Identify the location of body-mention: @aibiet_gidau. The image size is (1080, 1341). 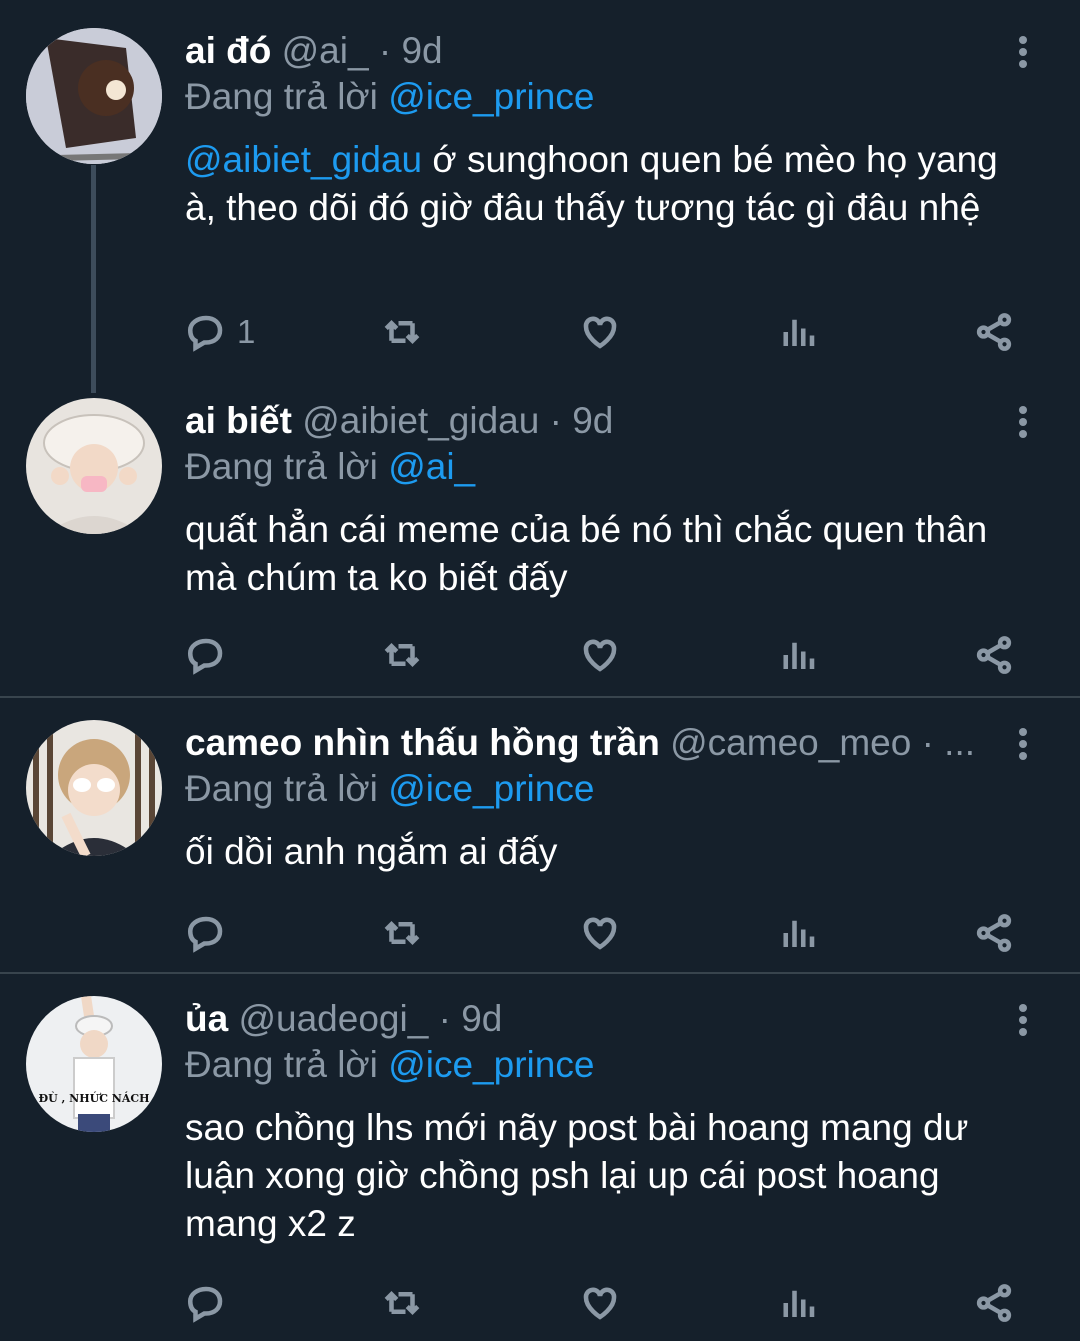
(303, 159).